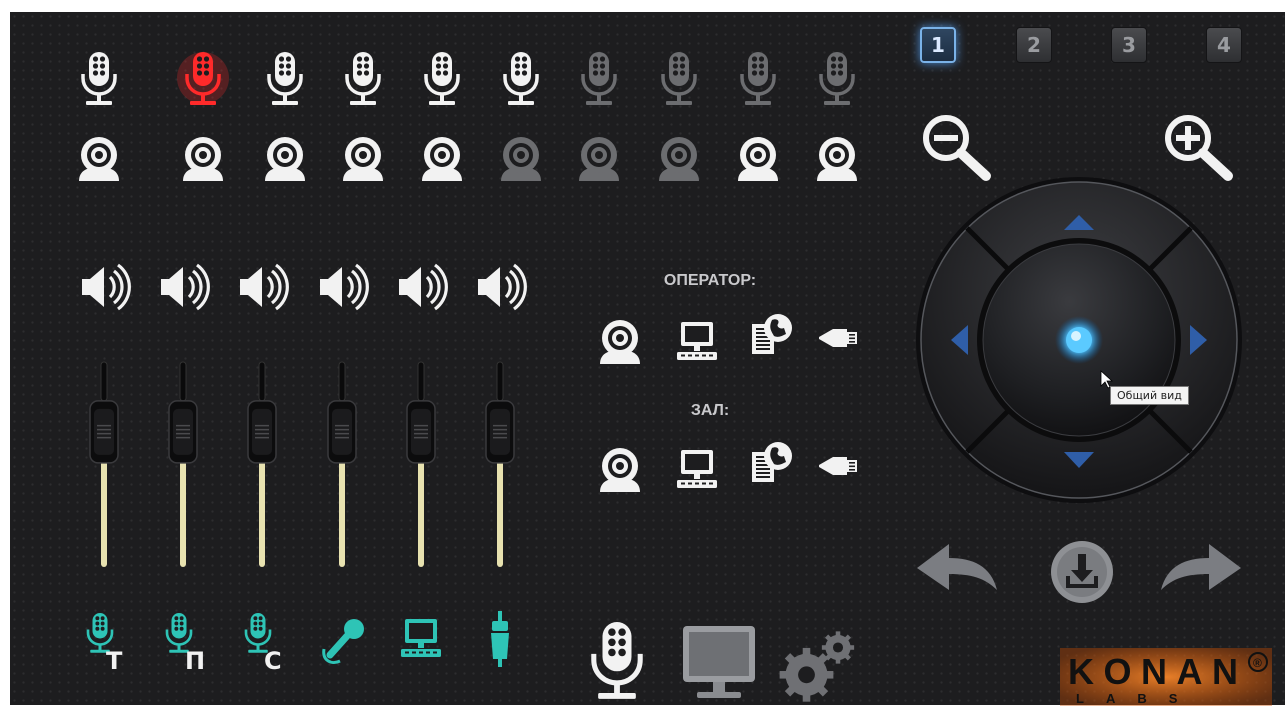  Describe the element at coordinates (710, 410) in the screenshot. I see `hall-label: ЗАЛ:` at that location.